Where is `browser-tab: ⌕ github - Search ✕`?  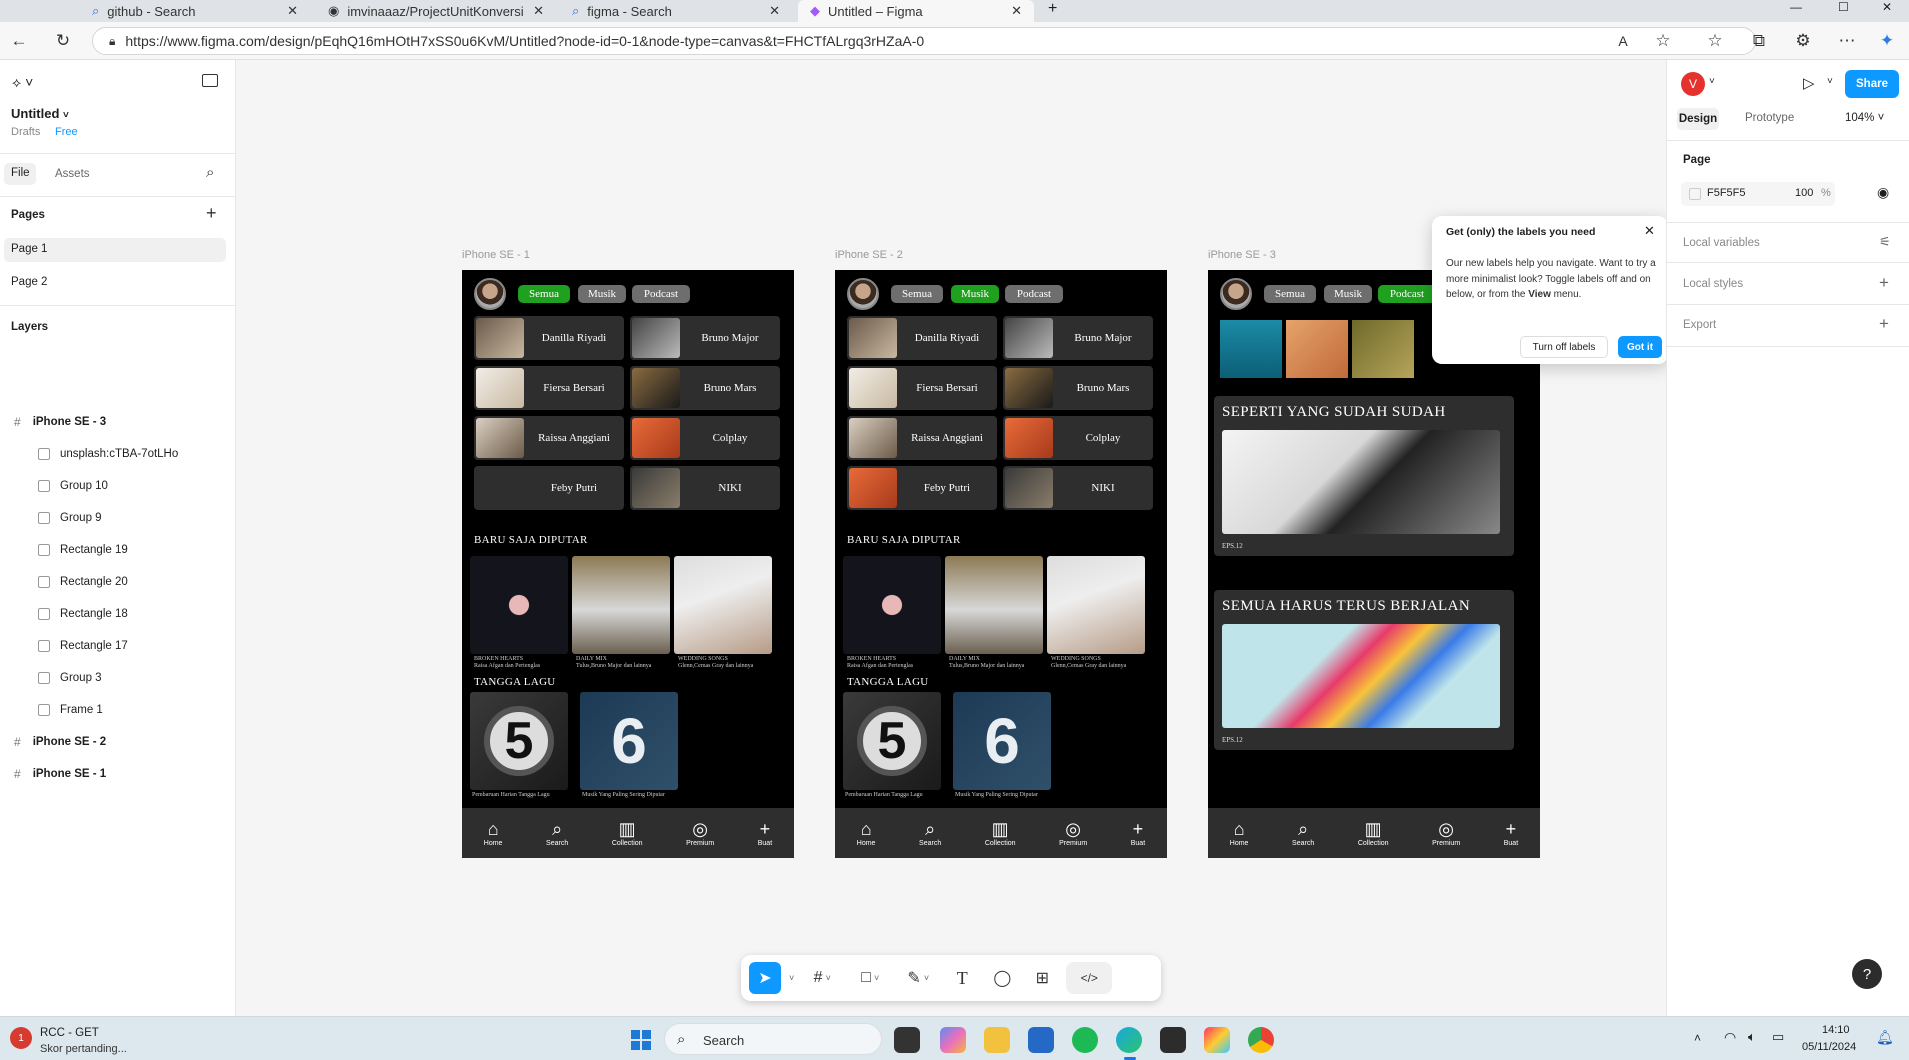
browser-tab: ⌕ github - Search ✕ is located at coordinates (195, 11).